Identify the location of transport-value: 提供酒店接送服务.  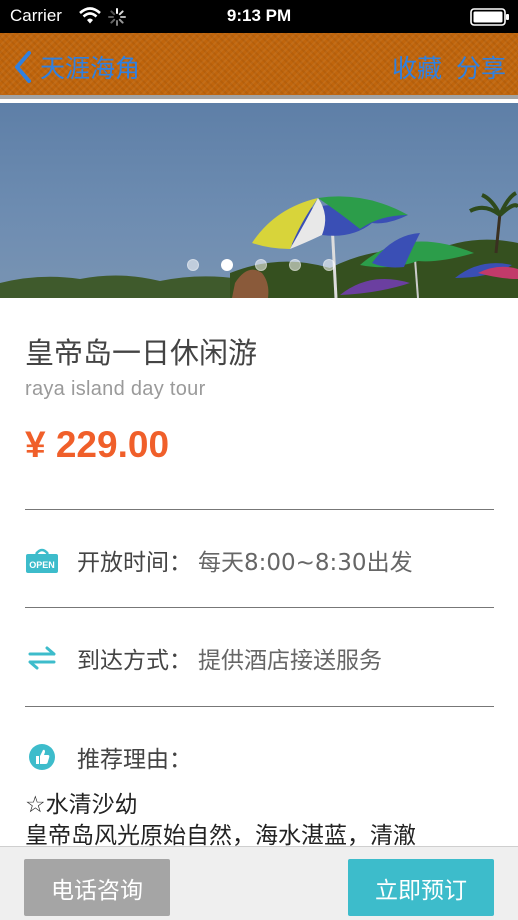
(290, 661).